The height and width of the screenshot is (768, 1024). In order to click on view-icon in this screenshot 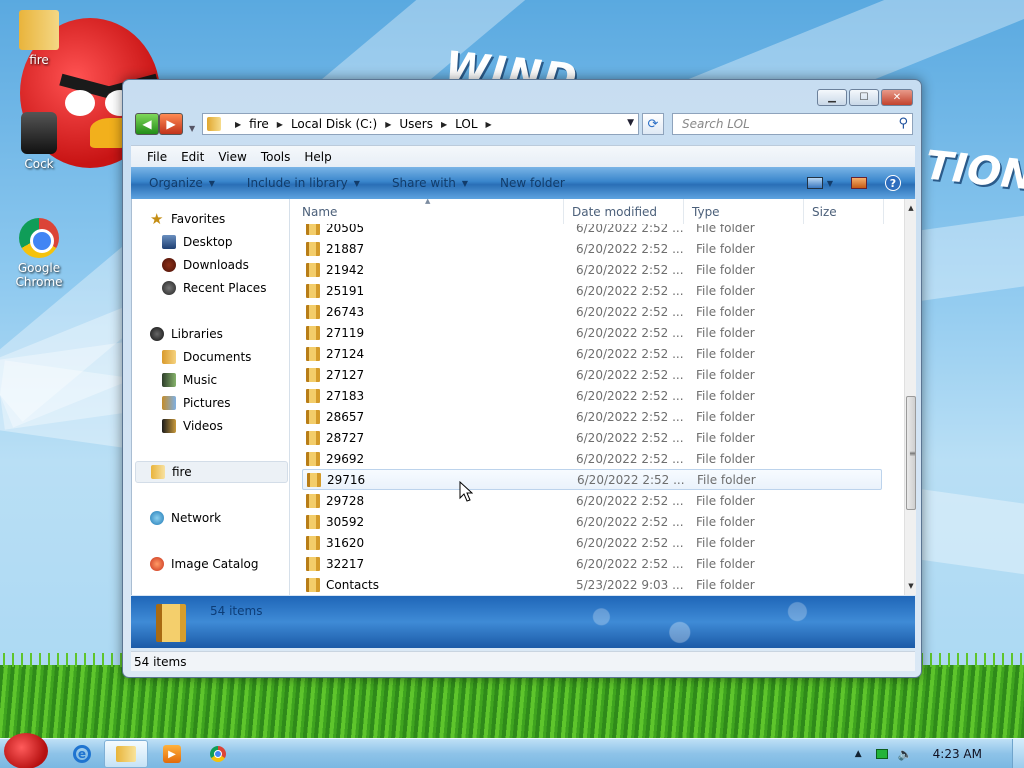, I will do `click(814, 183)`.